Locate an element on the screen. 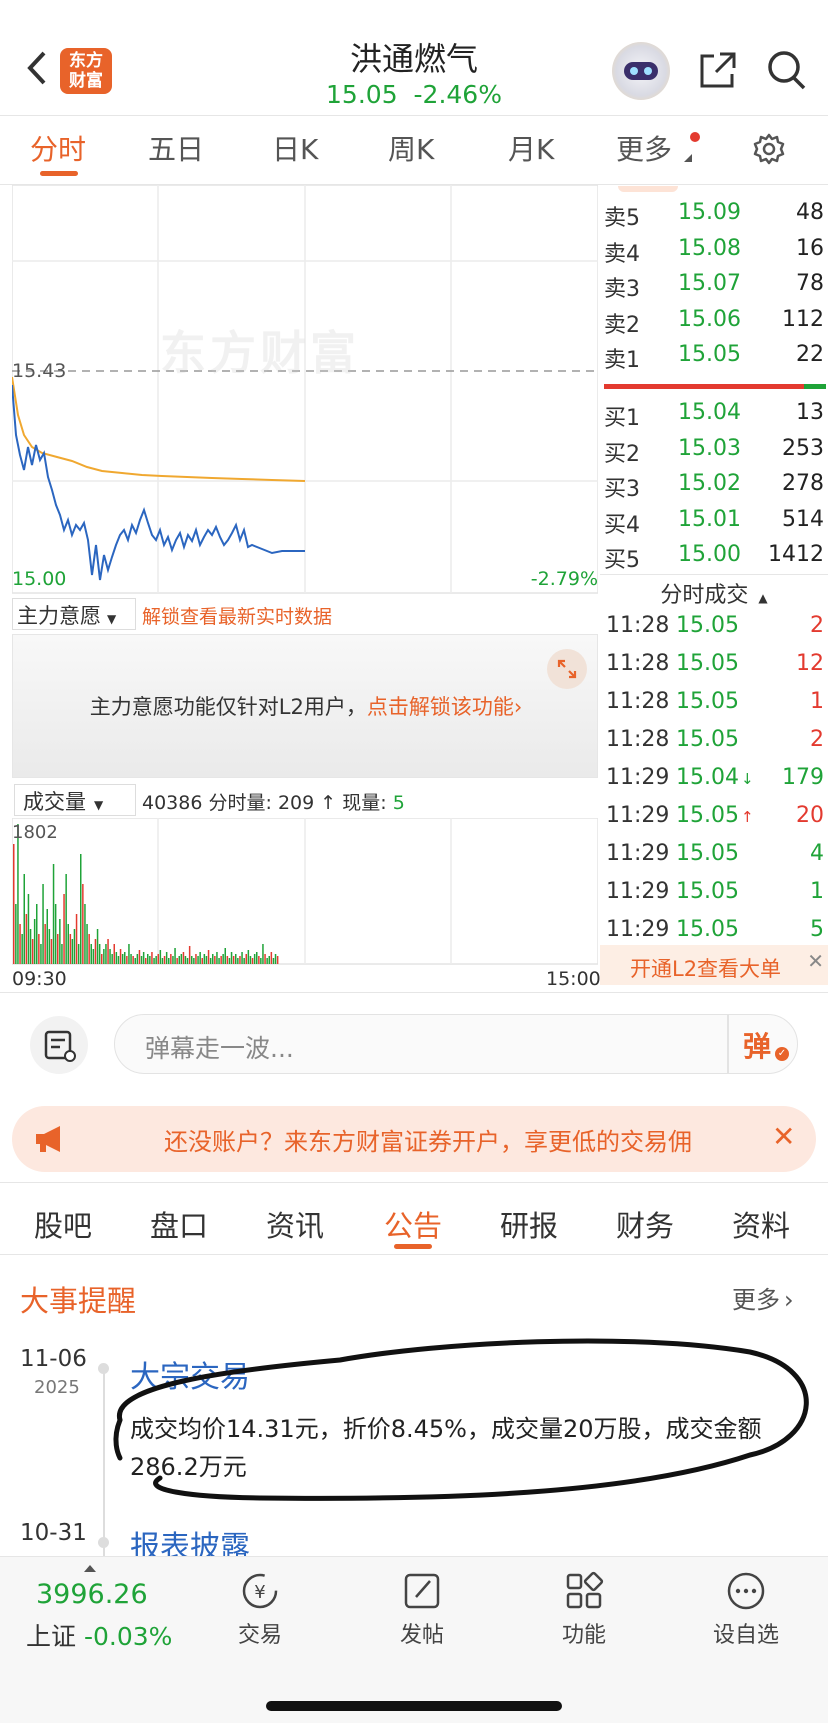 The image size is (828, 1723). subtab-news: 资讯 is located at coordinates (295, 1224).